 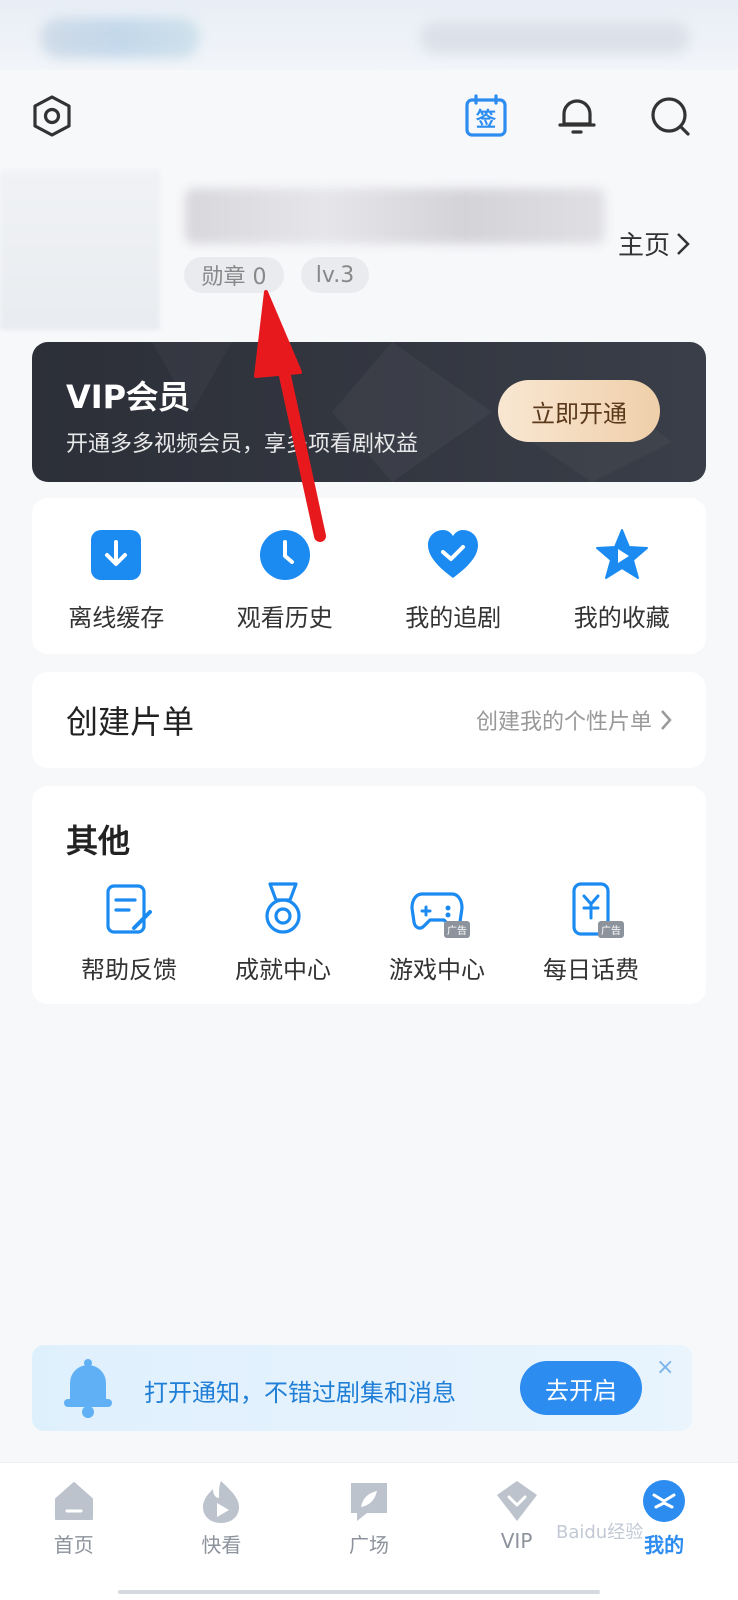 What do you see at coordinates (300, 1393) in the screenshot?
I see `notification-text: 打开通知，不错过剧集和消息` at bounding box center [300, 1393].